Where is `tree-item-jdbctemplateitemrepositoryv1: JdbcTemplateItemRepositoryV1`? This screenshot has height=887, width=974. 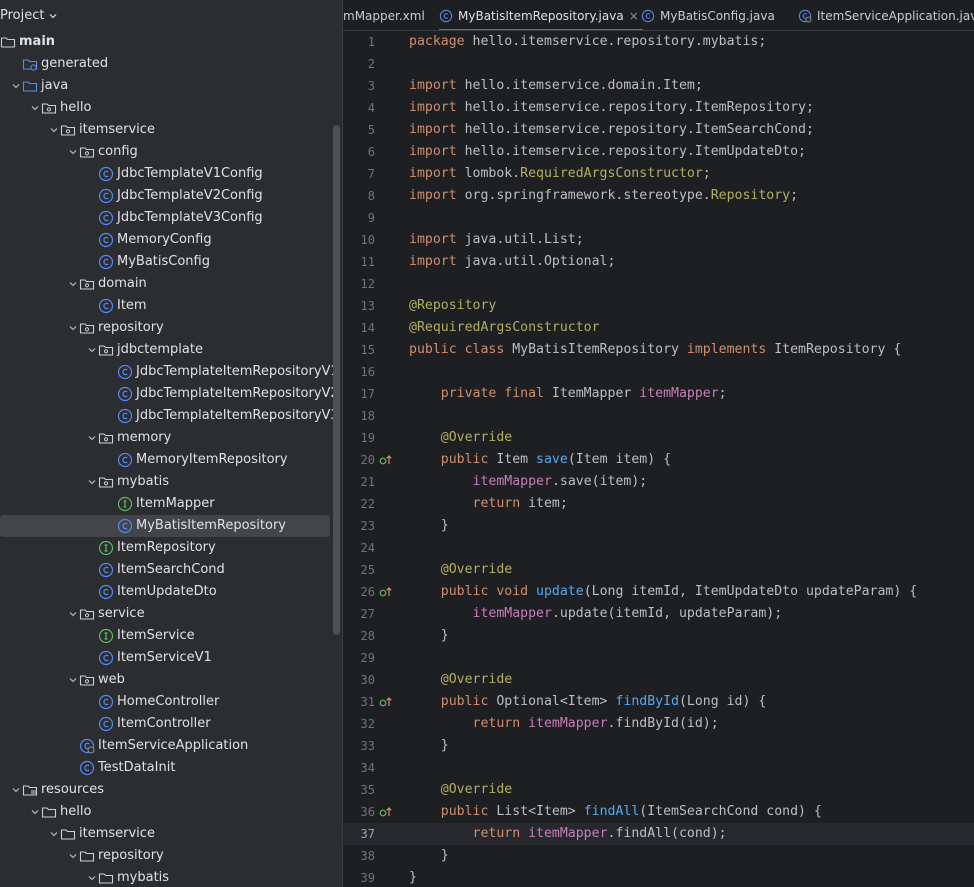
tree-item-jdbctemplateitemrepositoryv1: JdbcTemplateItemRepositoryV1 is located at coordinates (171, 372).